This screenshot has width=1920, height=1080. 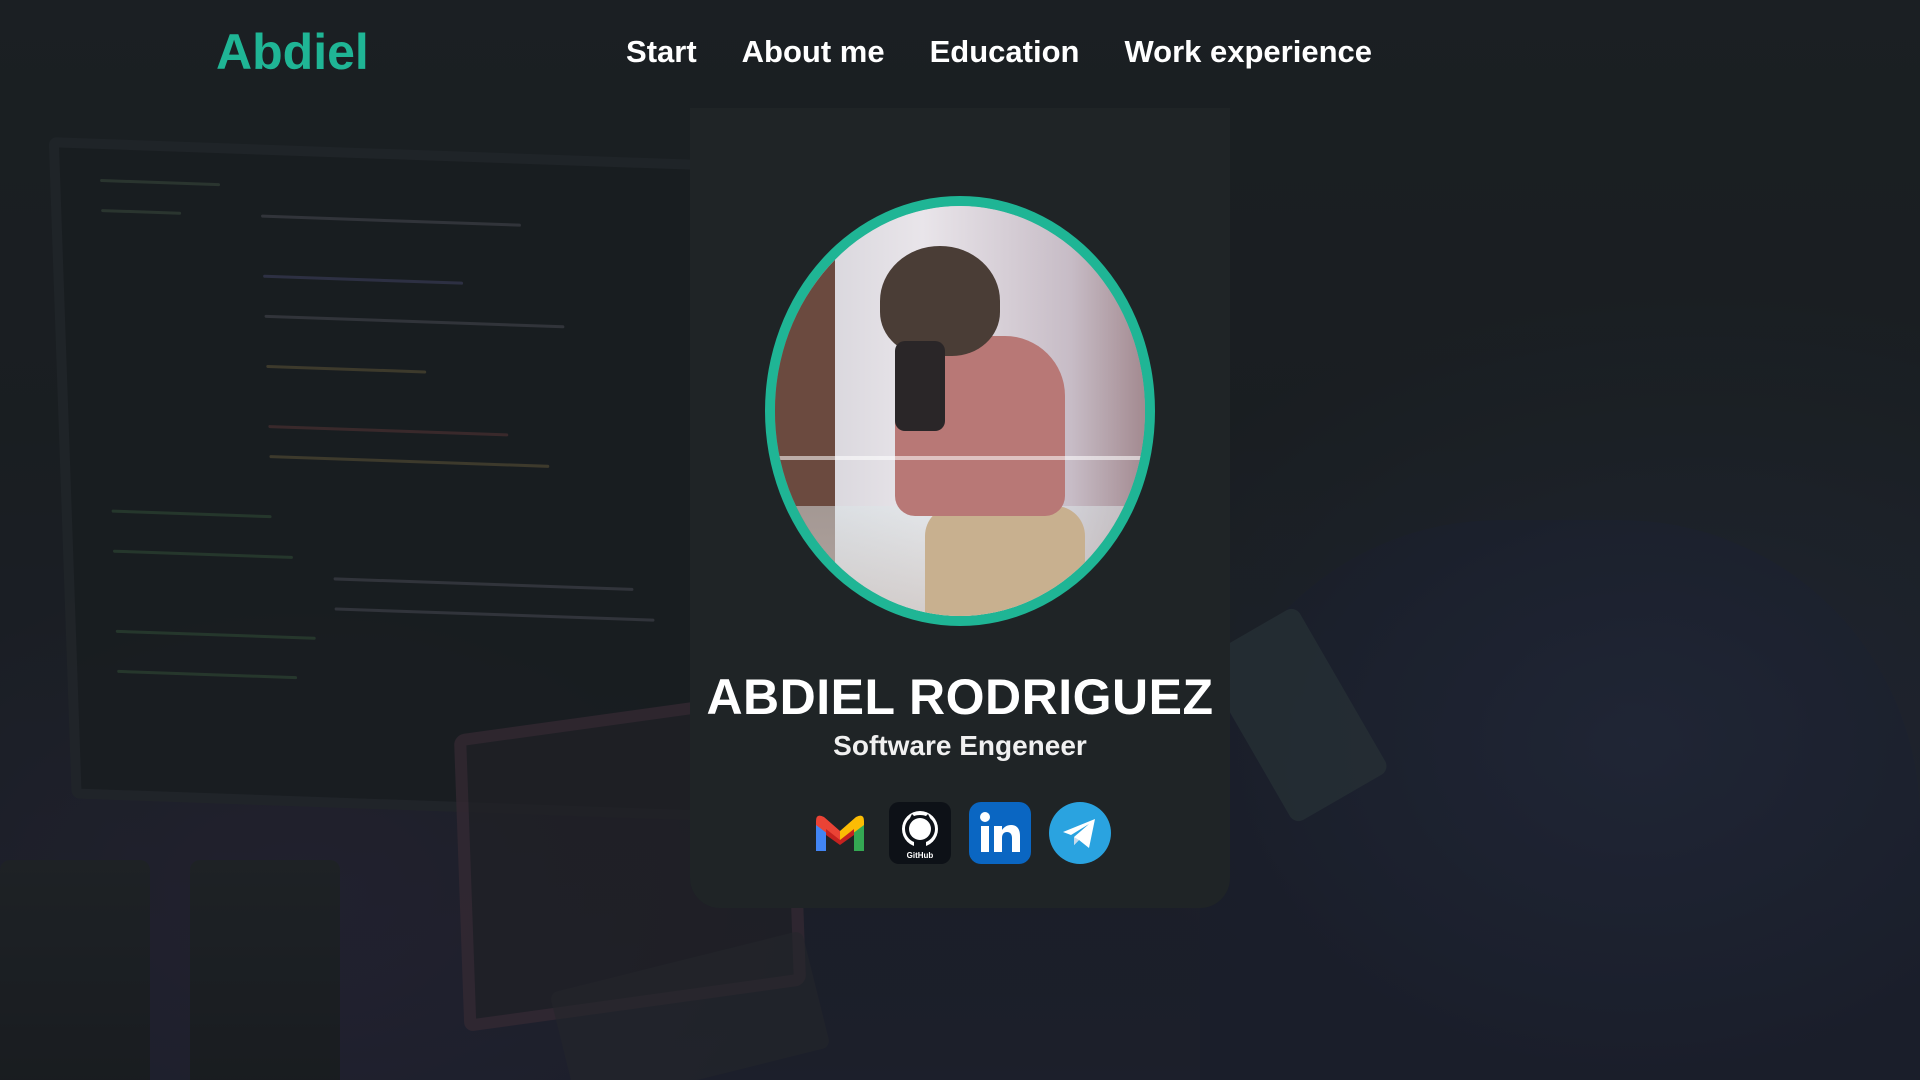 I want to click on telegram-link, so click(x=1080, y=833).